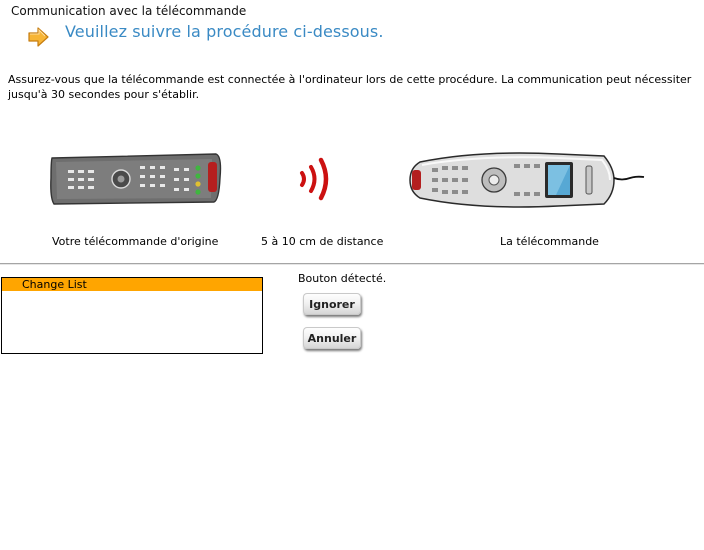  What do you see at coordinates (314, 179) in the screenshot?
I see `ir-signal-icon` at bounding box center [314, 179].